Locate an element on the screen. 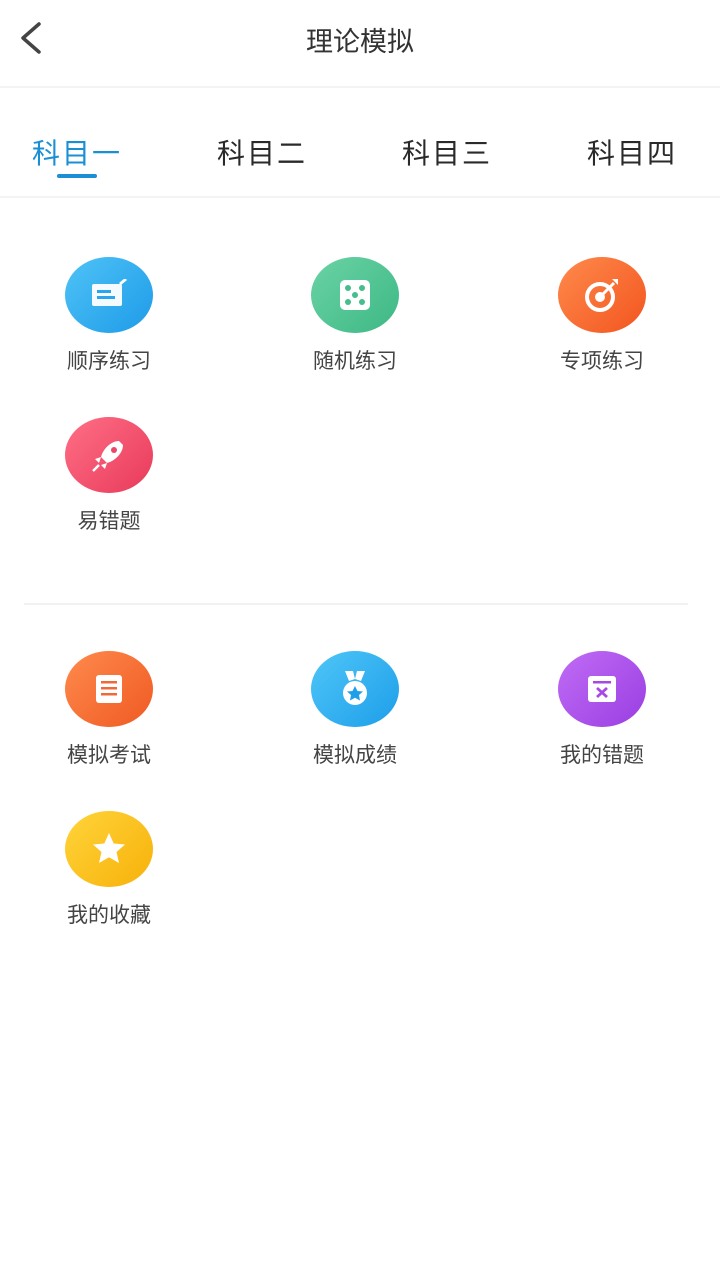  tab-subject-4: 科目四 is located at coordinates (632, 152).